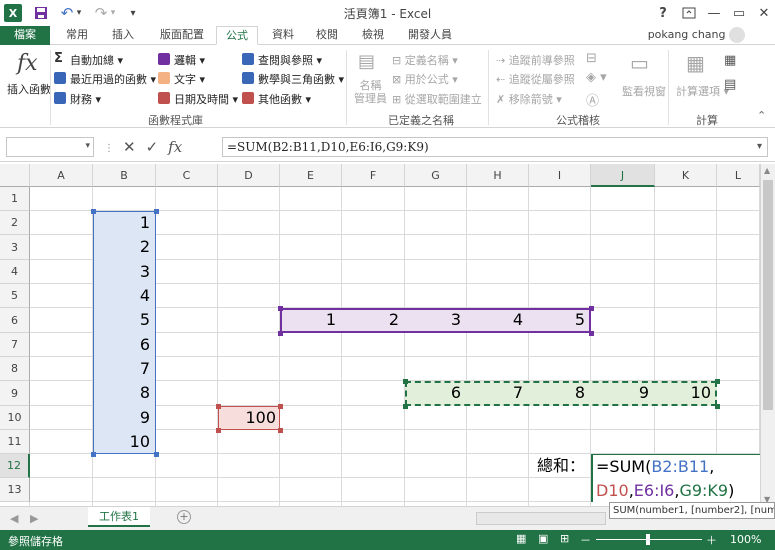  What do you see at coordinates (495, 147) in the screenshot?
I see `formula-input: =SUM(B2:B11,D10,E6:I6,G9:K9)` at bounding box center [495, 147].